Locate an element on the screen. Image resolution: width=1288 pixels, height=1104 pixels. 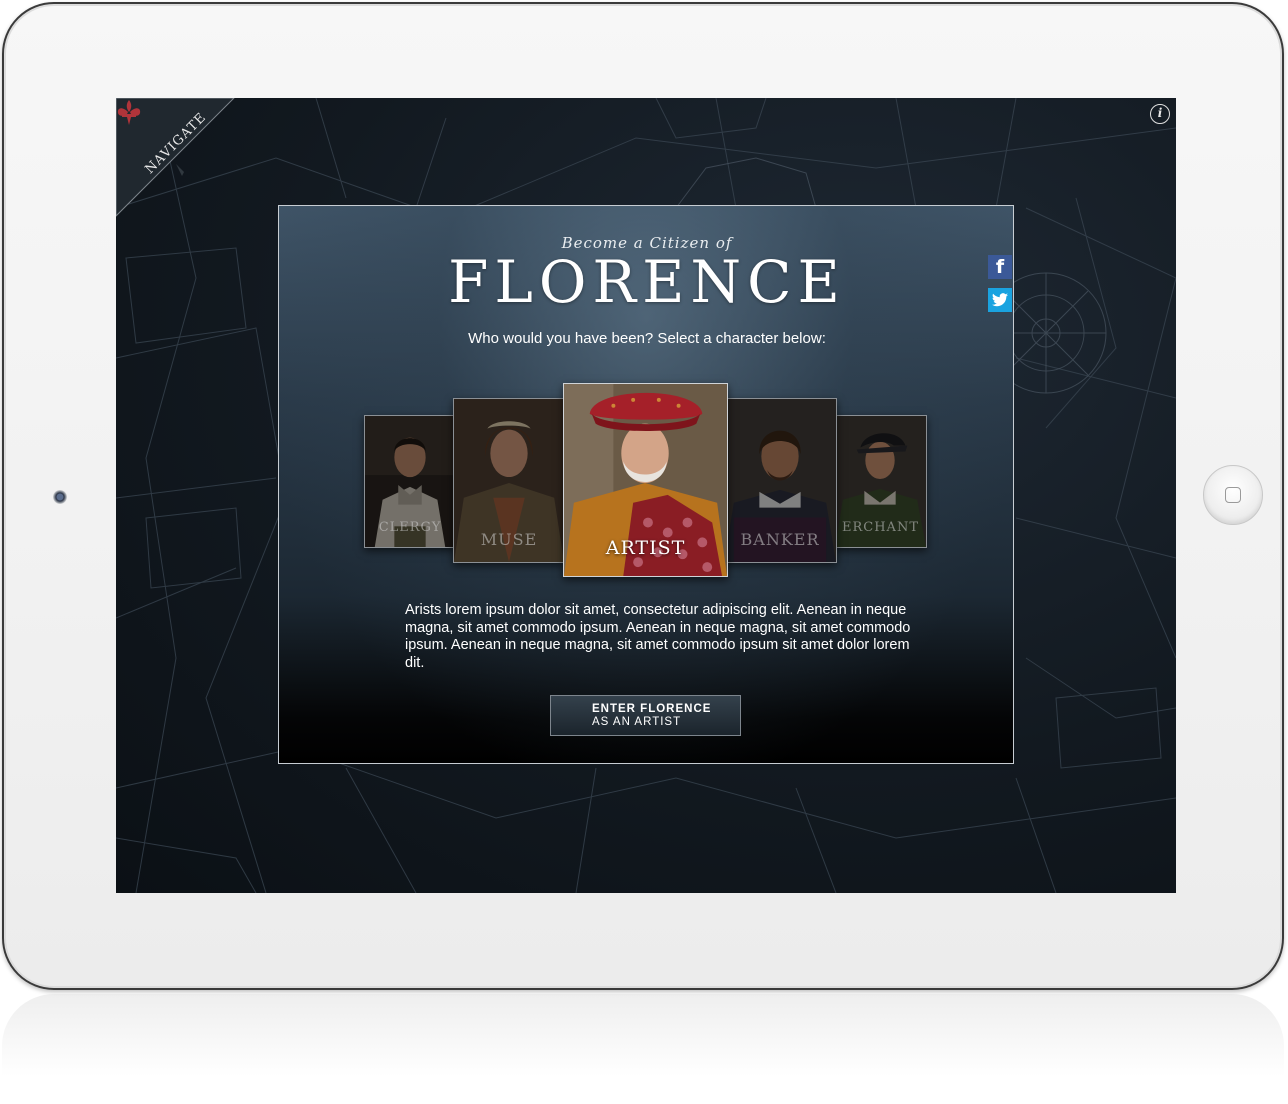
facebook-share-button: f is located at coordinates (1000, 267).